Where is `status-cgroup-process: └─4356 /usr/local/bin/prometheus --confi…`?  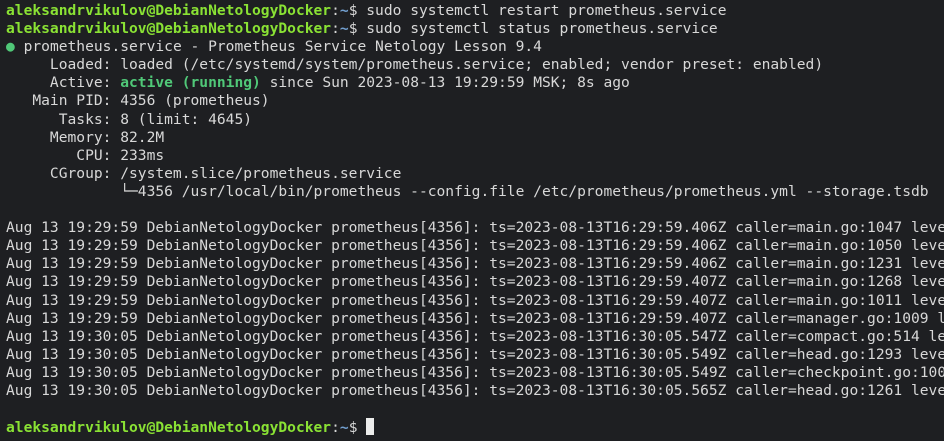 status-cgroup-process: └─4356 /usr/local/bin/prometheus --confi… is located at coordinates (467, 191).